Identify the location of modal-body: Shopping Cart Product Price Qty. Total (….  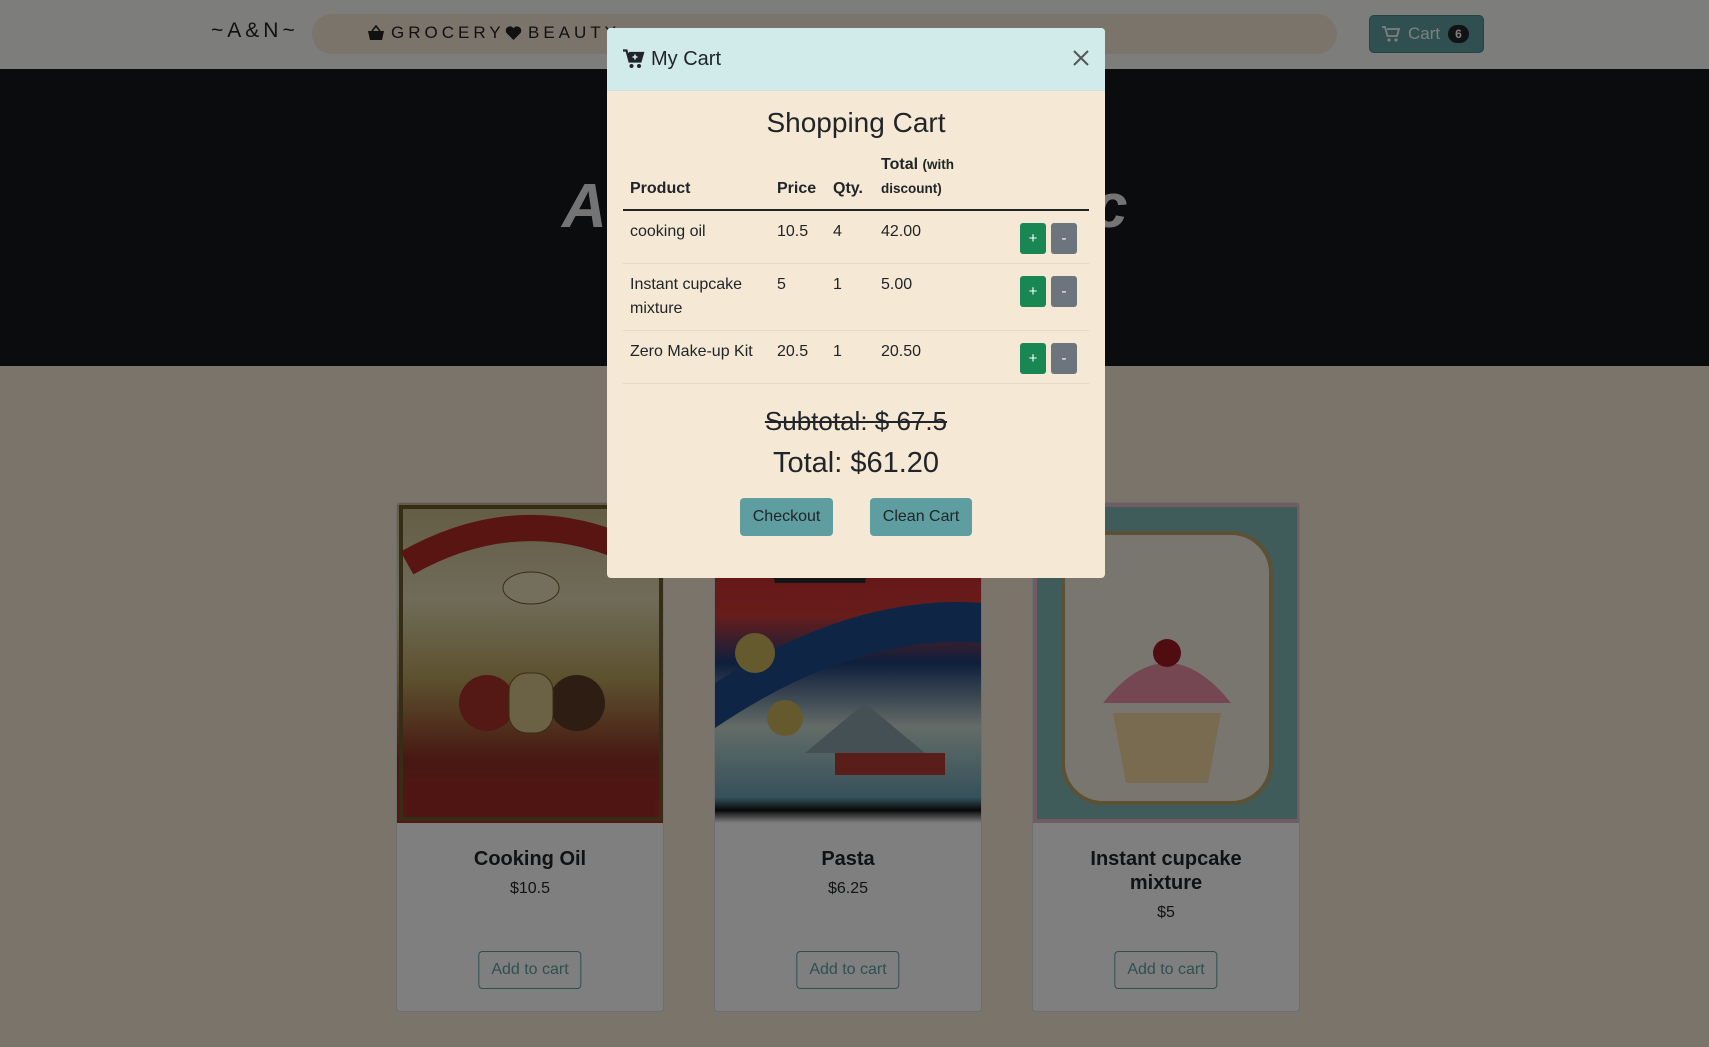
(856, 321).